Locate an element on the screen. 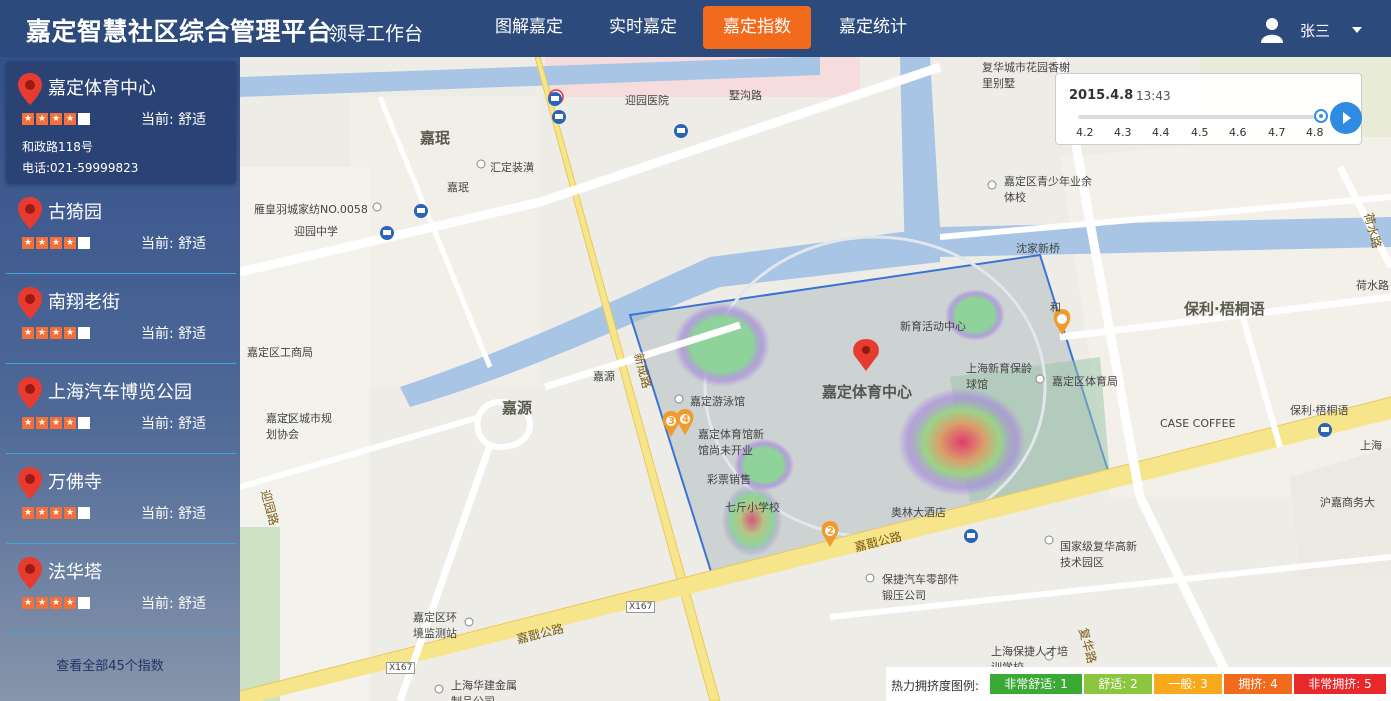 The width and height of the screenshot is (1391, 701). time-slider-handle is located at coordinates (1321, 116).